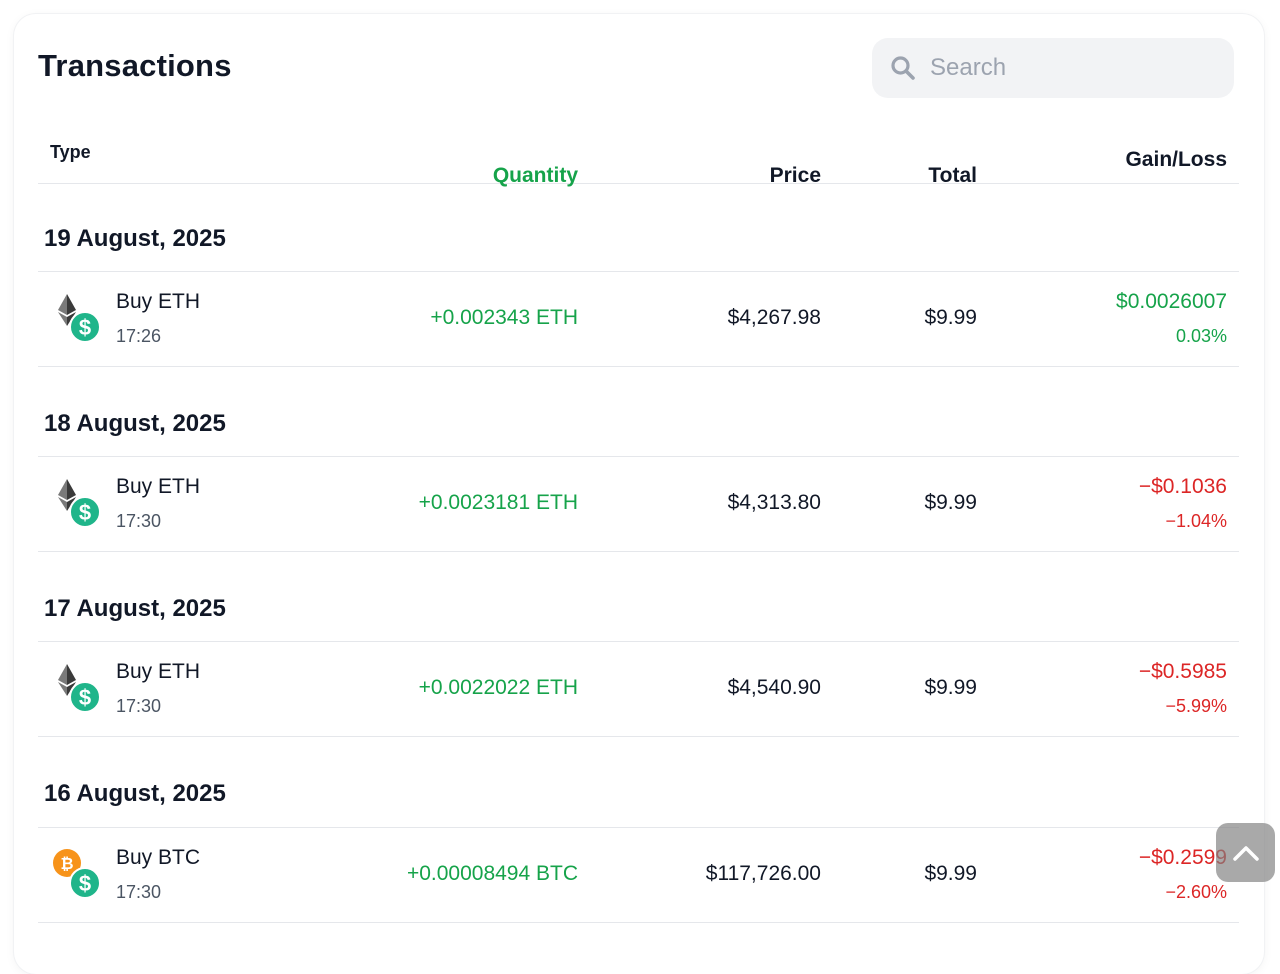 The width and height of the screenshot is (1280, 974). What do you see at coordinates (158, 857) in the screenshot?
I see `transaction-type: Buy BTC` at bounding box center [158, 857].